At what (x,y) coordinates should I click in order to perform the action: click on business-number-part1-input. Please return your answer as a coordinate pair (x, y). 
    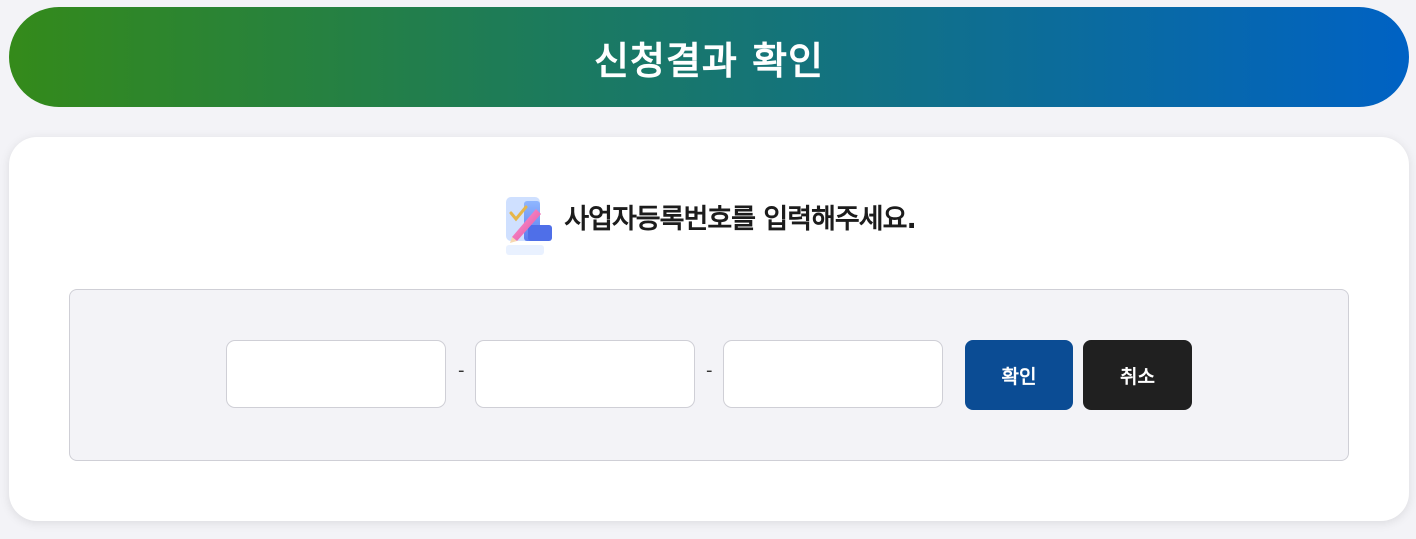
    Looking at the image, I should click on (336, 374).